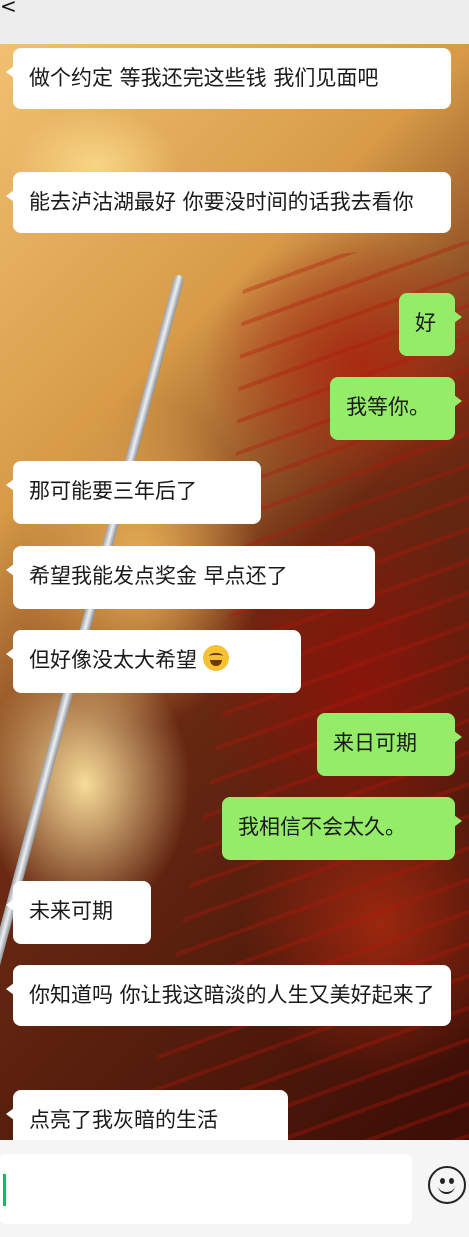 The width and height of the screenshot is (469, 1237). Describe the element at coordinates (425, 323) in the screenshot. I see `message-text: 好` at that location.